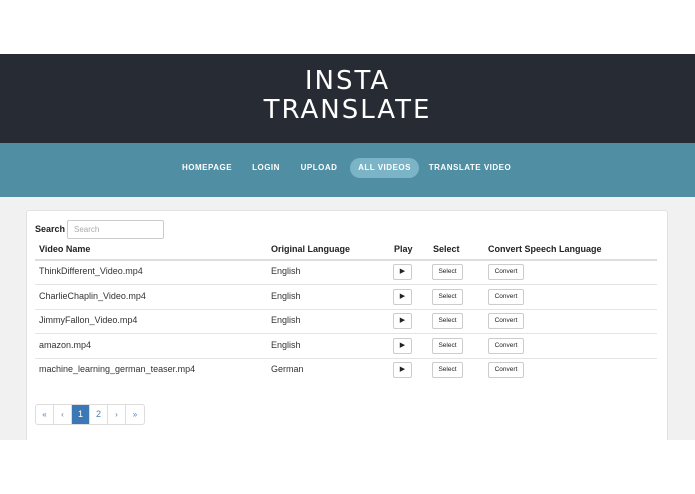 The image size is (695, 494). What do you see at coordinates (63, 414) in the screenshot?
I see `pagination-prev-button: ‹` at bounding box center [63, 414].